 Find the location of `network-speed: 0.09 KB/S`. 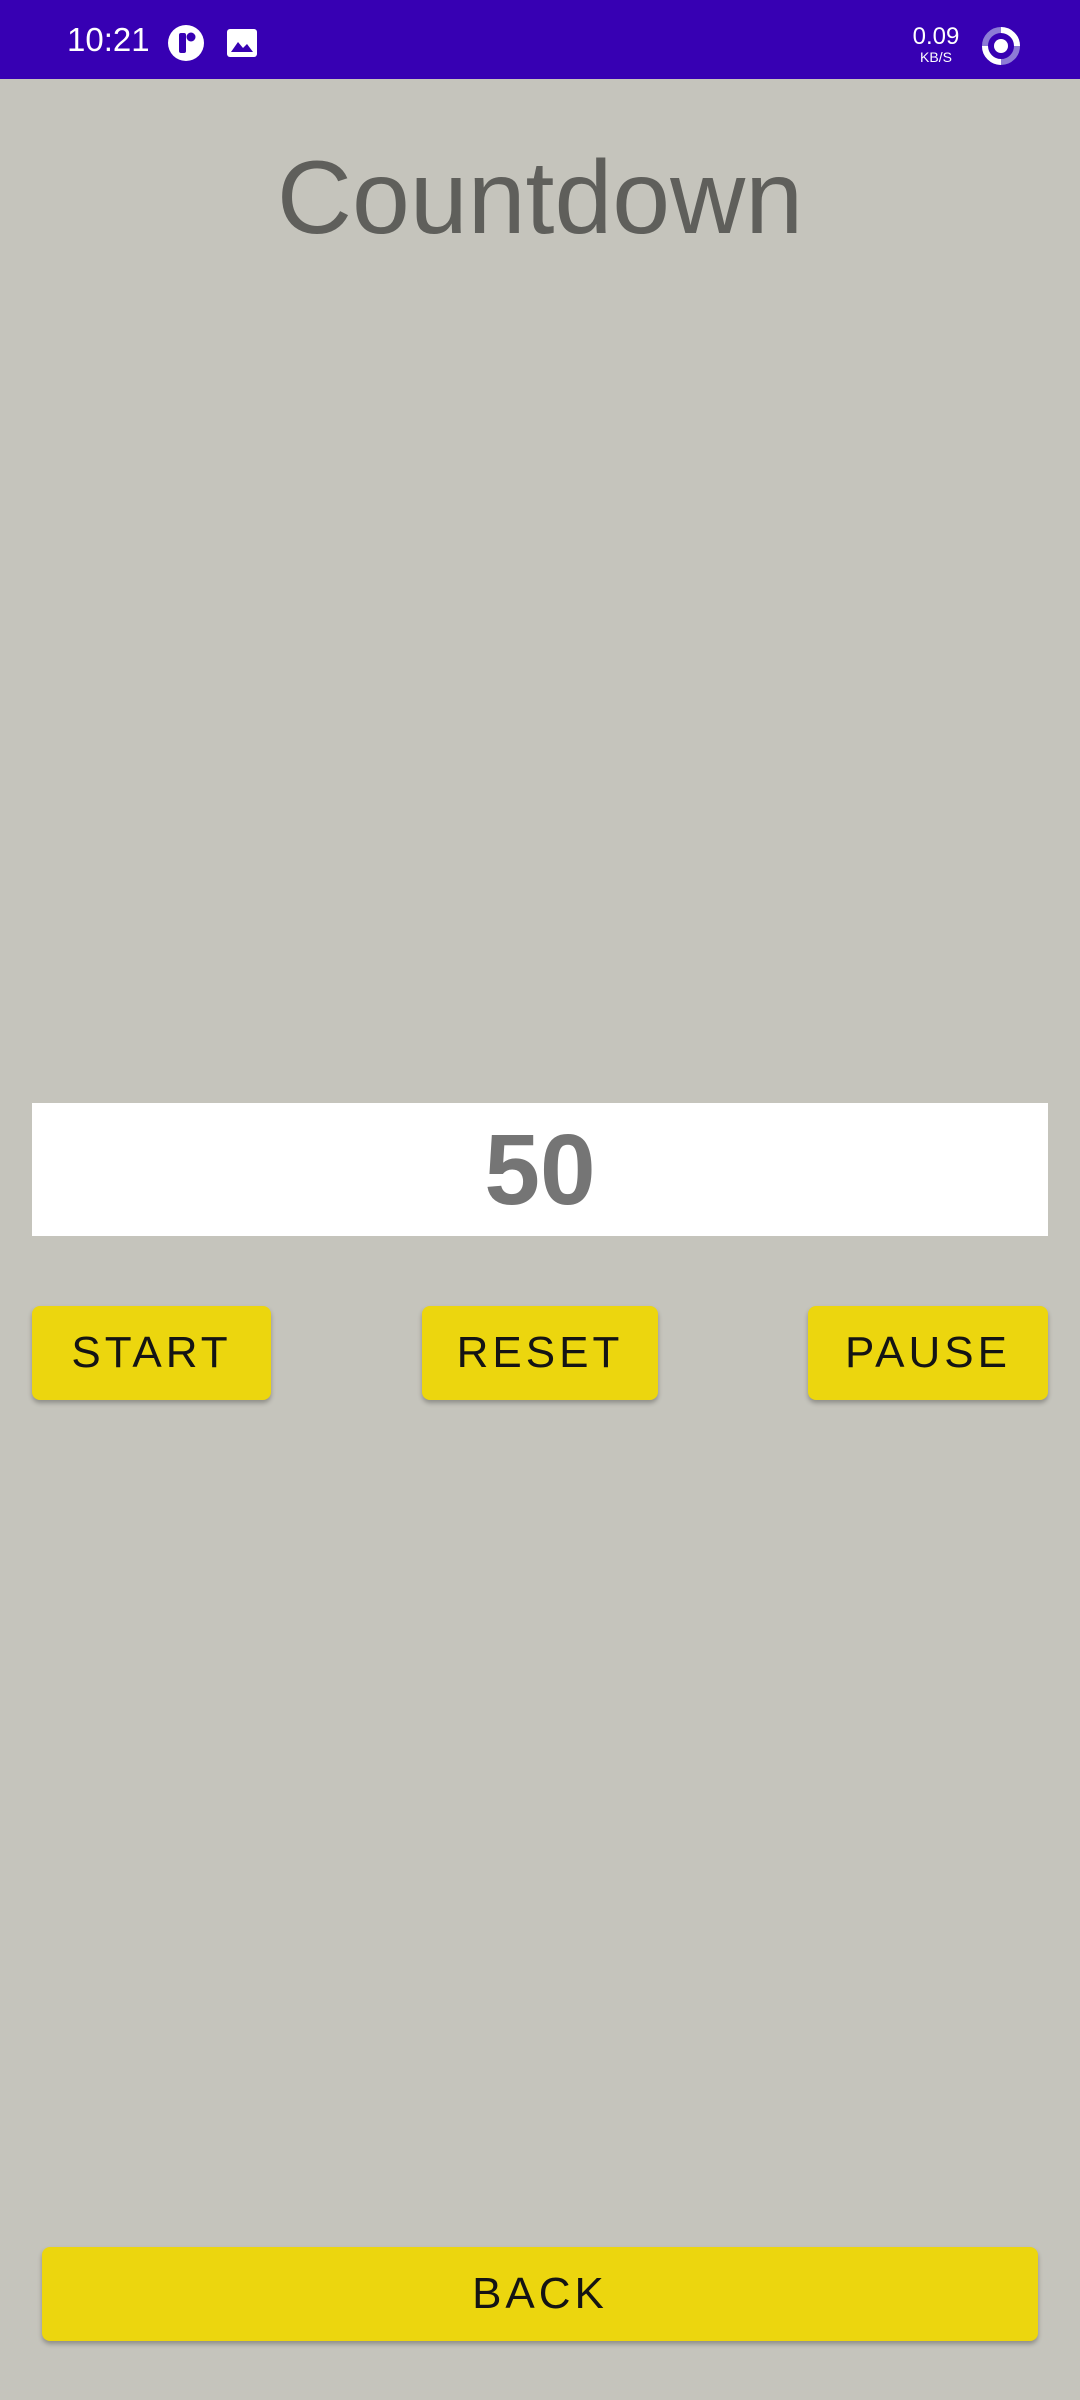

network-speed: 0.09 KB/S is located at coordinates (936, 44).